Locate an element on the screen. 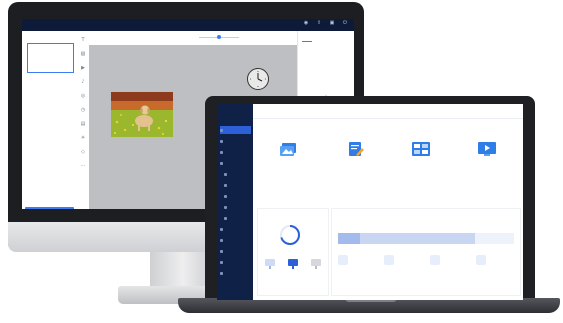  page-thumbnail is located at coordinates (50, 58).